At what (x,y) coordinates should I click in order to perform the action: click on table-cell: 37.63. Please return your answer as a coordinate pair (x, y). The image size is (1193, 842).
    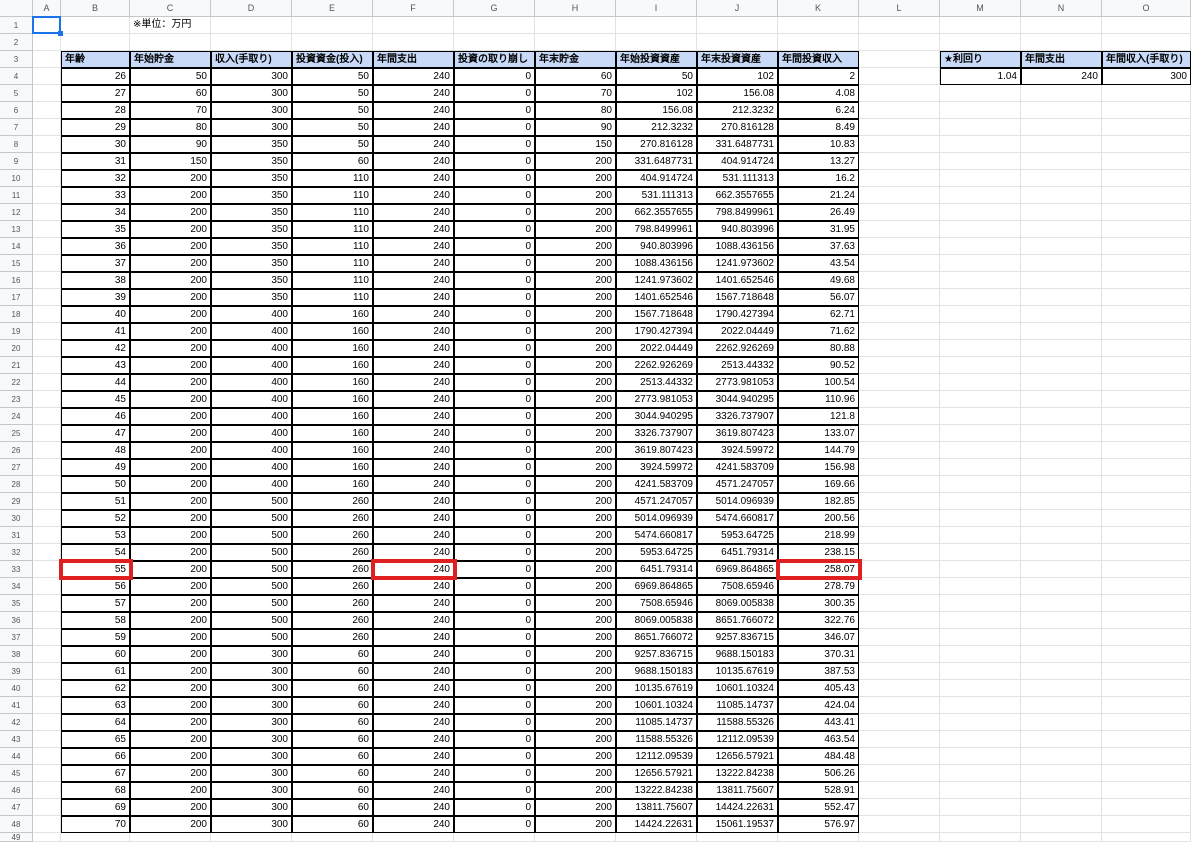
    Looking at the image, I should click on (818, 246).